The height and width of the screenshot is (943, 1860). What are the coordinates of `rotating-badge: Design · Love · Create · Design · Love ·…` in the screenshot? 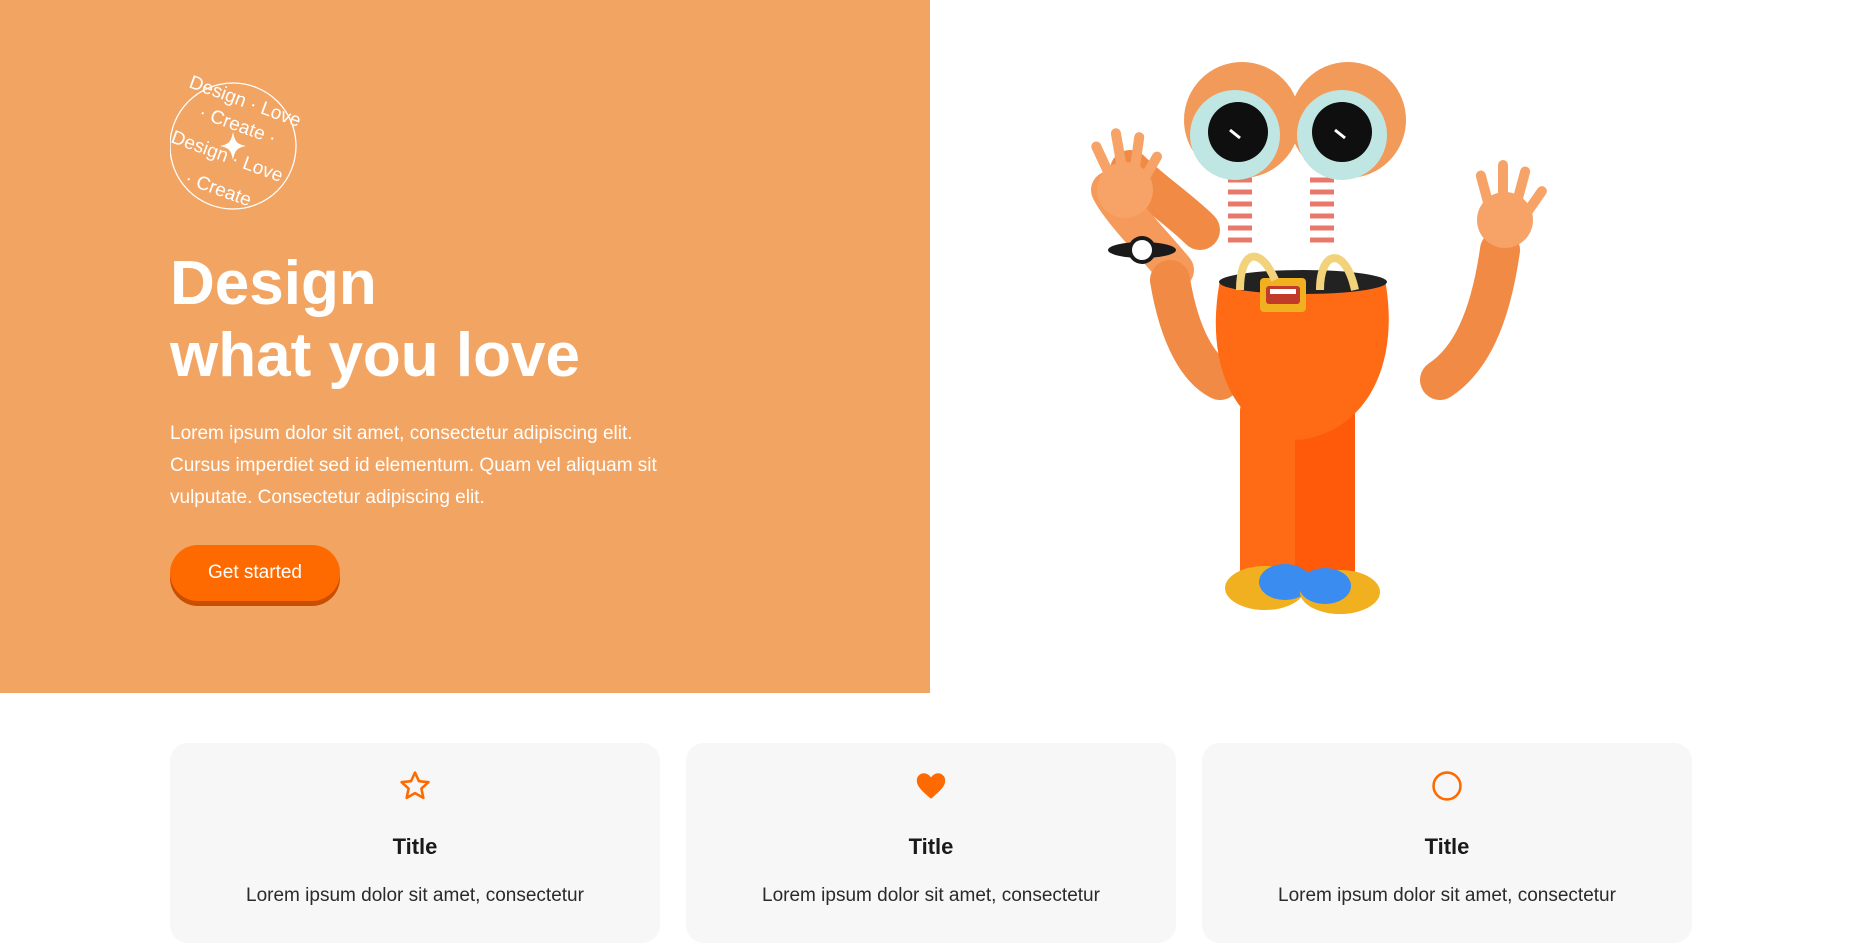 It's located at (235, 136).